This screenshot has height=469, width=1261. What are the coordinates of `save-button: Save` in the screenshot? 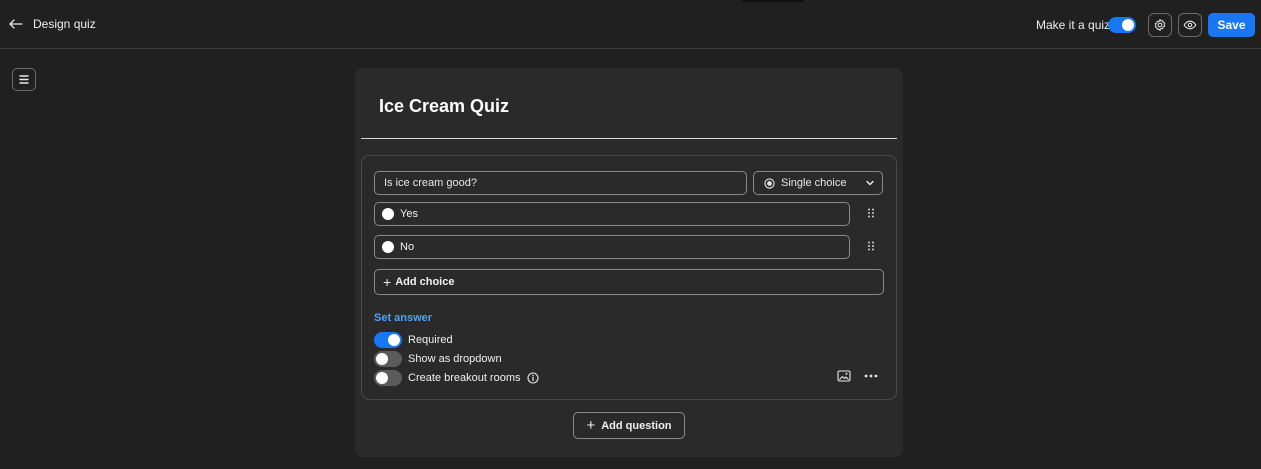 It's located at (1231, 25).